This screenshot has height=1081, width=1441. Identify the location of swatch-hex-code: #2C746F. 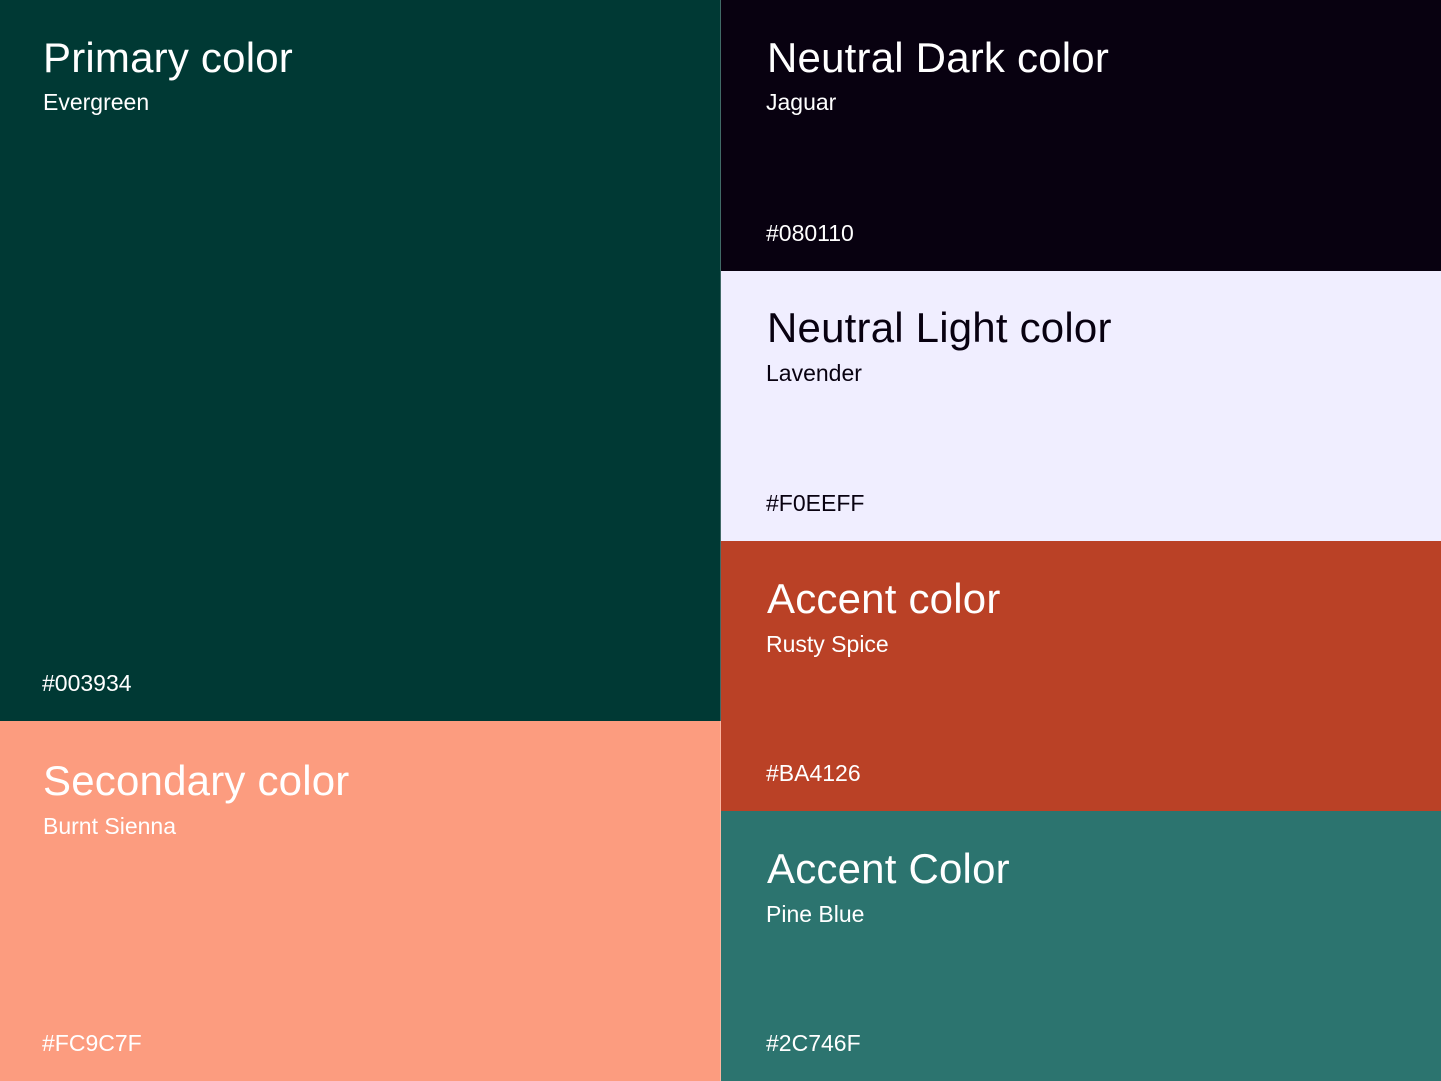
(813, 1043).